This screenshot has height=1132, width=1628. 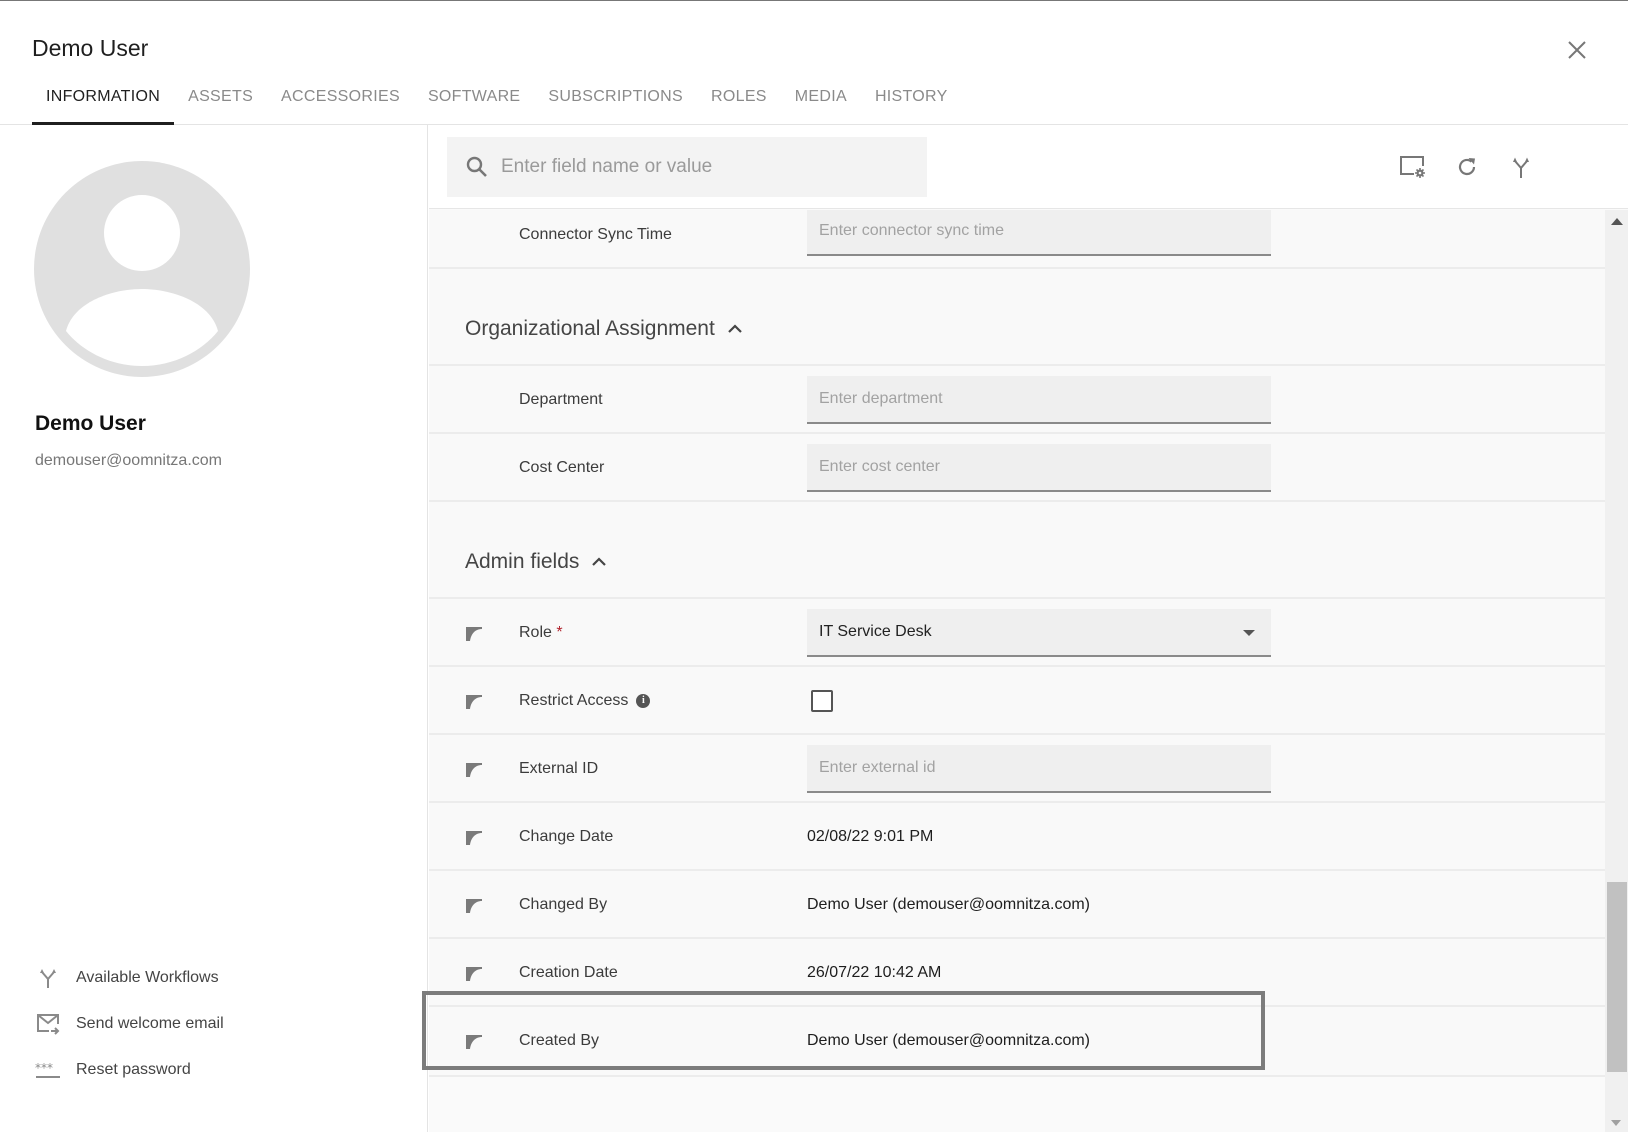 I want to click on tab-accessories: ACCESSORIES, so click(x=340, y=102).